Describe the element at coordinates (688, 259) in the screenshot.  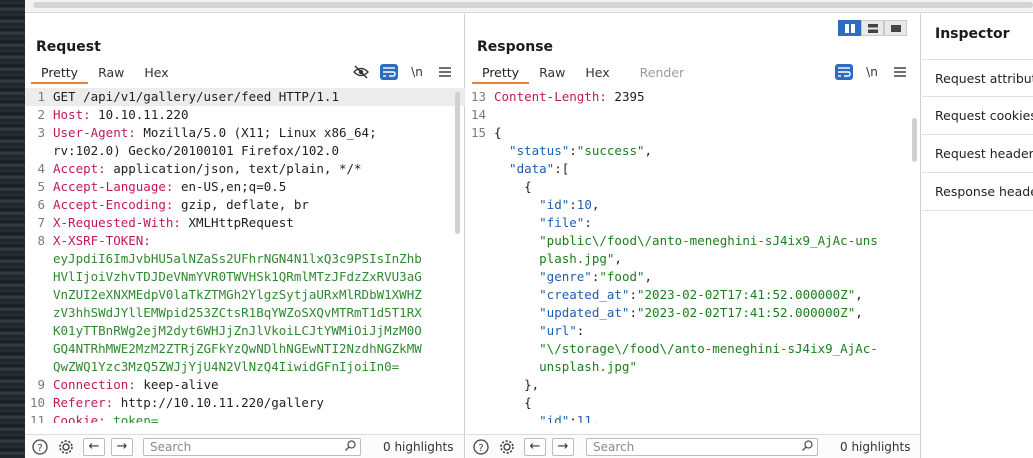
I see `response-line: plash.jpg",` at that location.